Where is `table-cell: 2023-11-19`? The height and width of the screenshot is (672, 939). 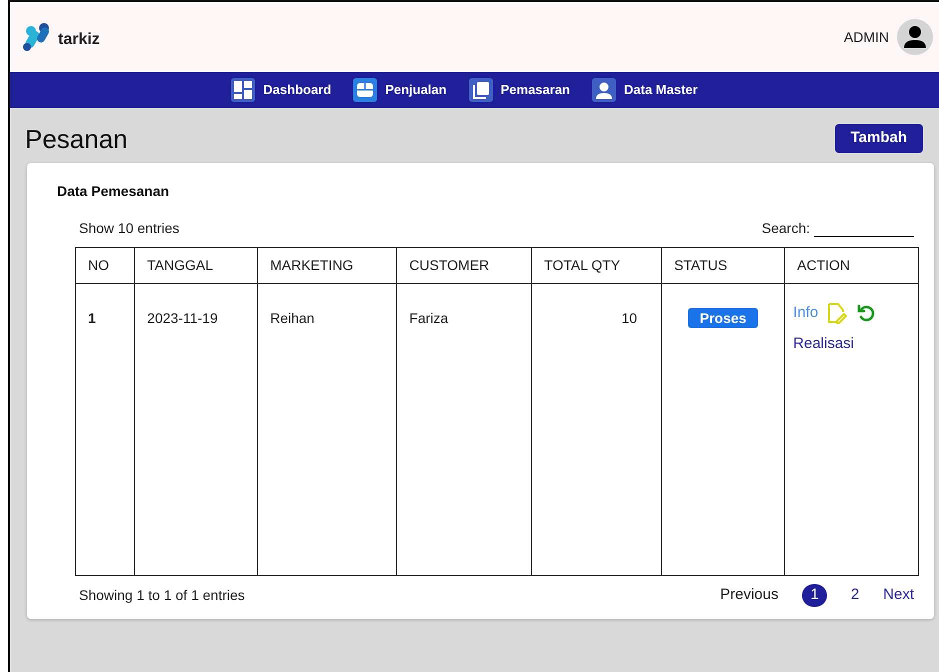
table-cell: 2023-11-19 is located at coordinates (196, 430).